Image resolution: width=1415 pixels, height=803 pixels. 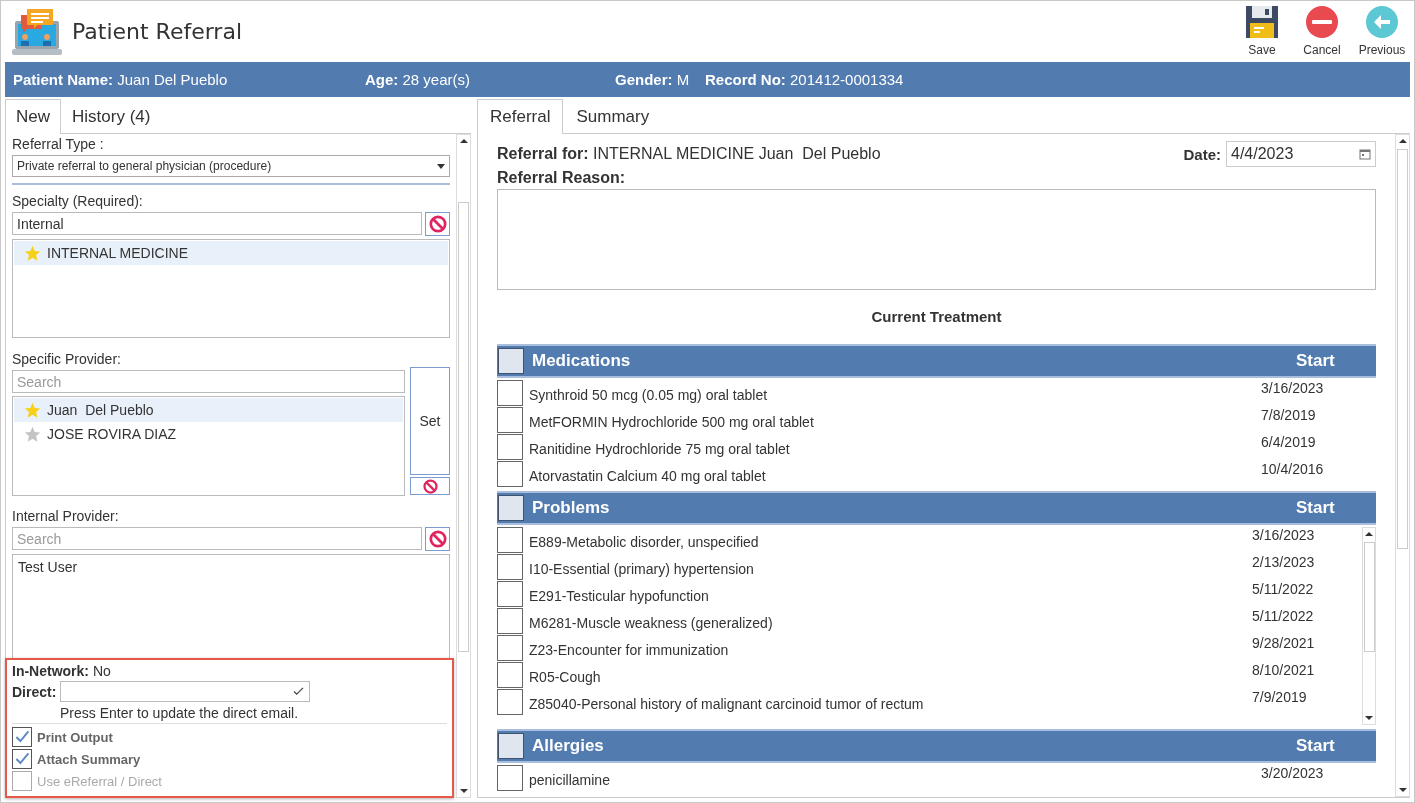 What do you see at coordinates (647, 475) in the screenshot?
I see `item-label: Atorvastatin Calcium 40 mg oral tablet` at bounding box center [647, 475].